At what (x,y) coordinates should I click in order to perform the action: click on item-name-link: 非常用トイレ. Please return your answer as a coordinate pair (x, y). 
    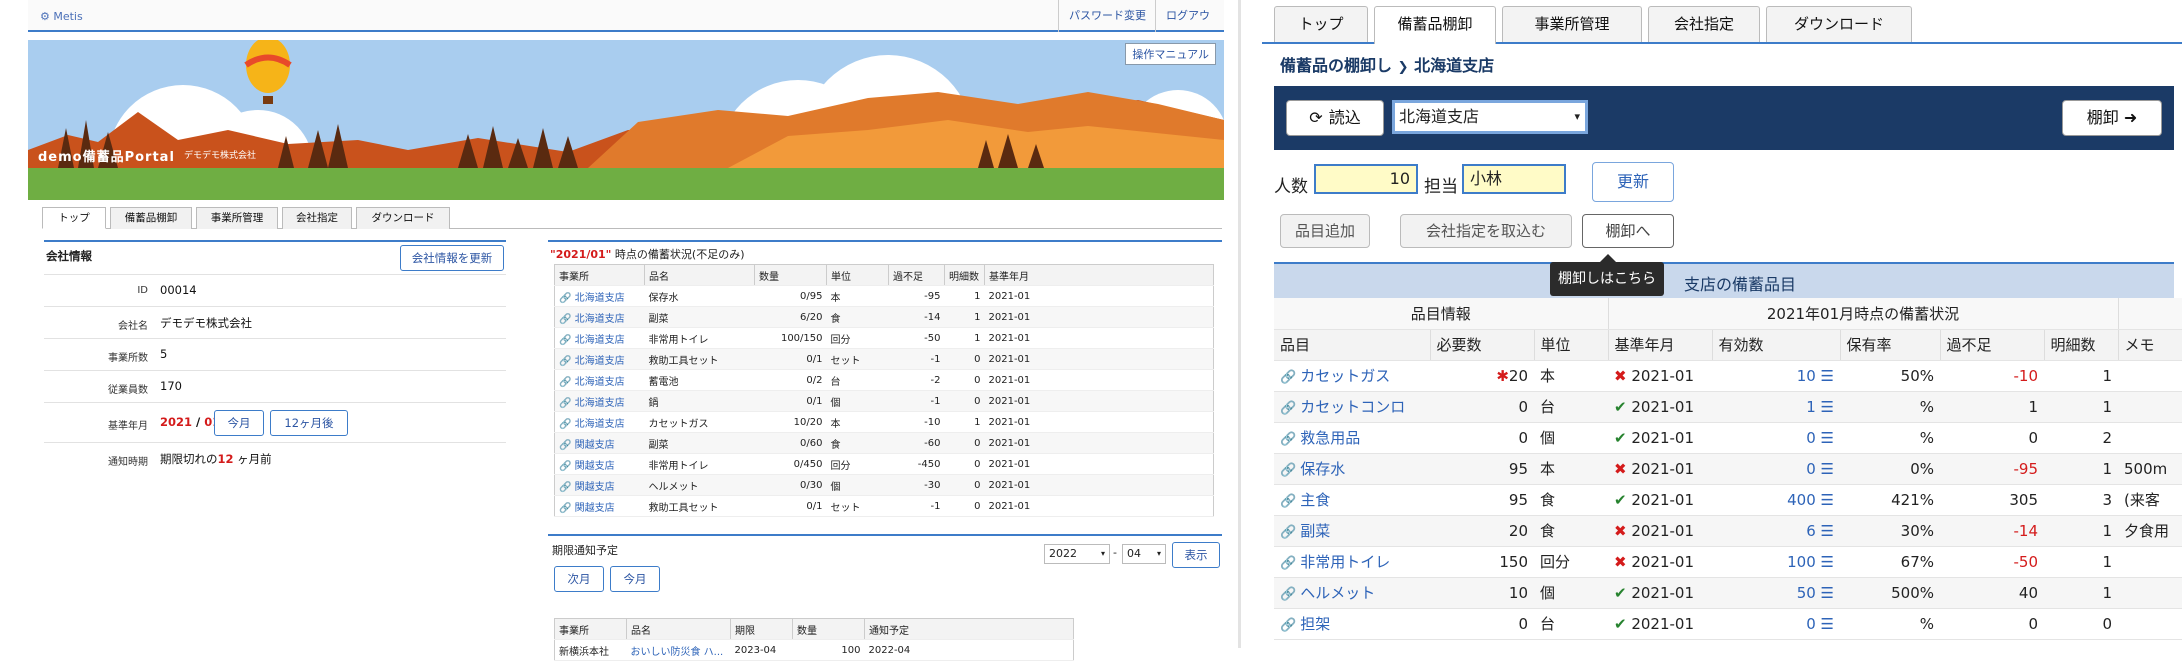
    Looking at the image, I should click on (1345, 562).